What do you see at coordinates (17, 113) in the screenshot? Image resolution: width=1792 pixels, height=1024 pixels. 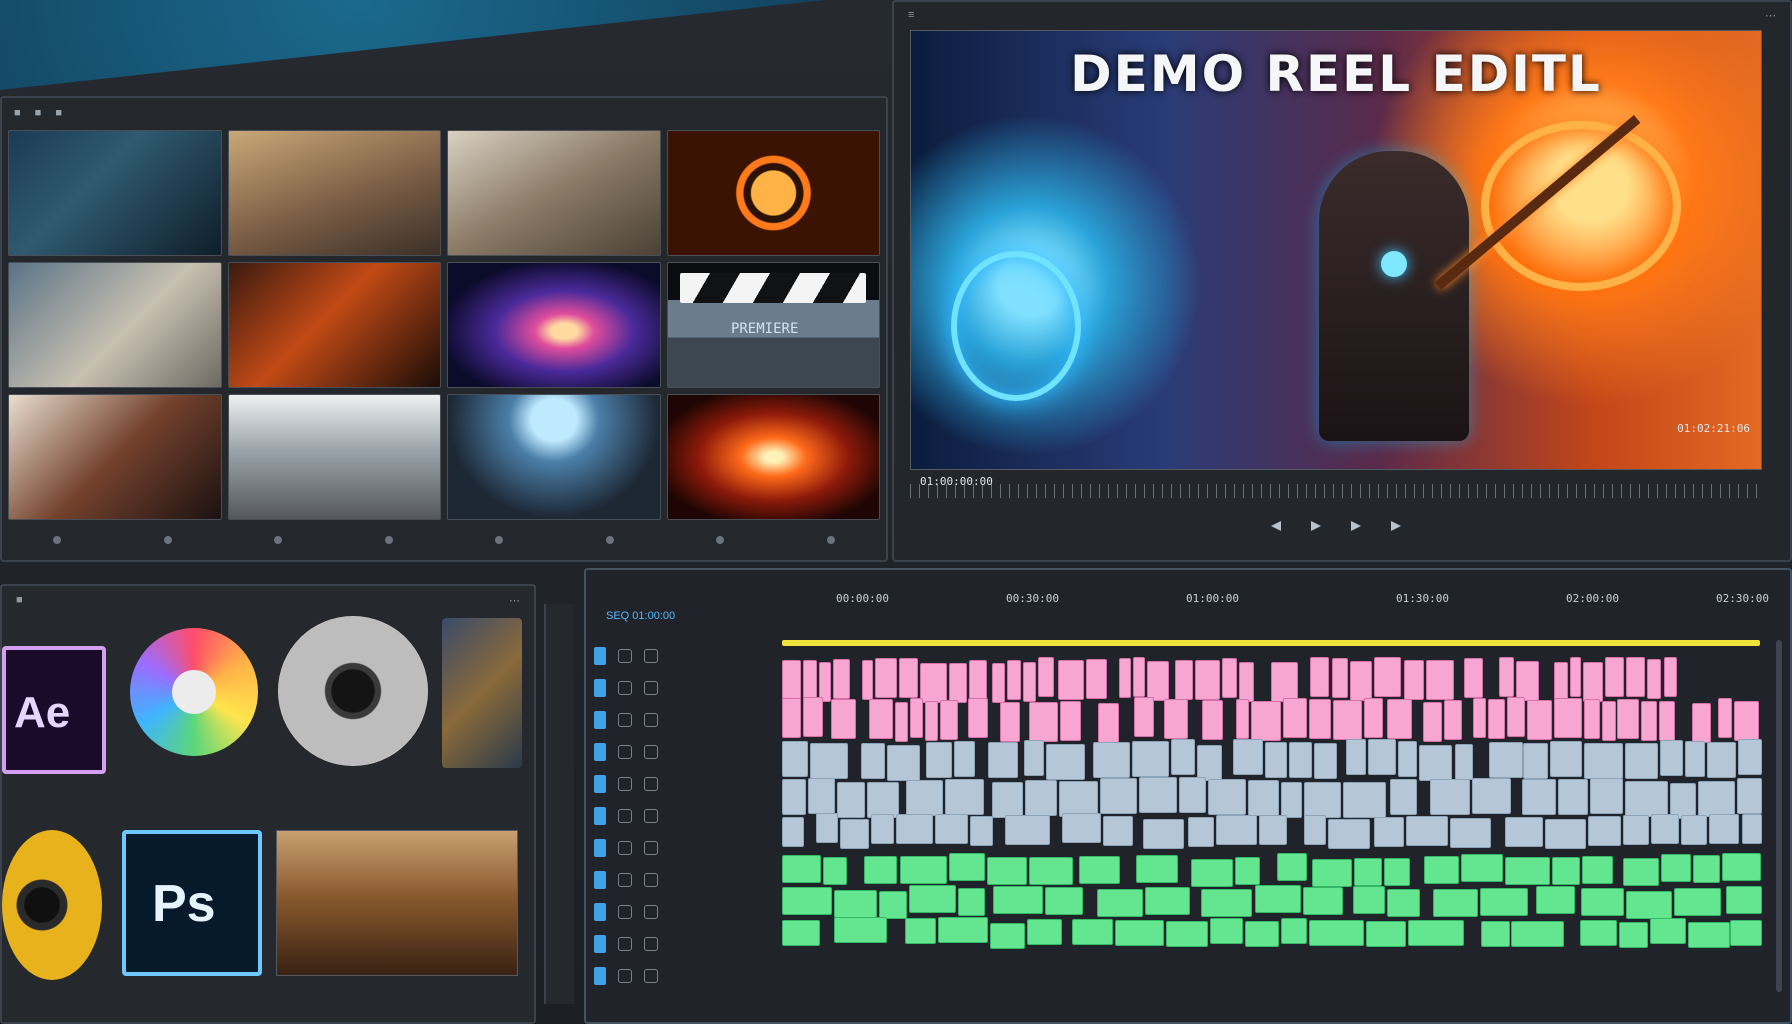 I see `bin-tab: ■` at bounding box center [17, 113].